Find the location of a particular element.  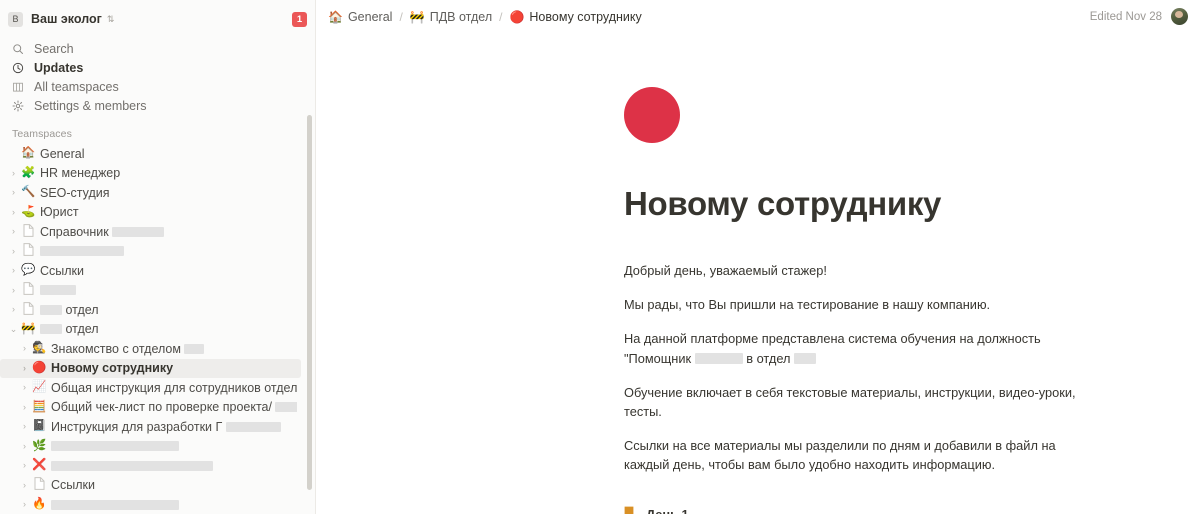

tree-item-emoji-icon: 🔴 is located at coordinates (39, 367).